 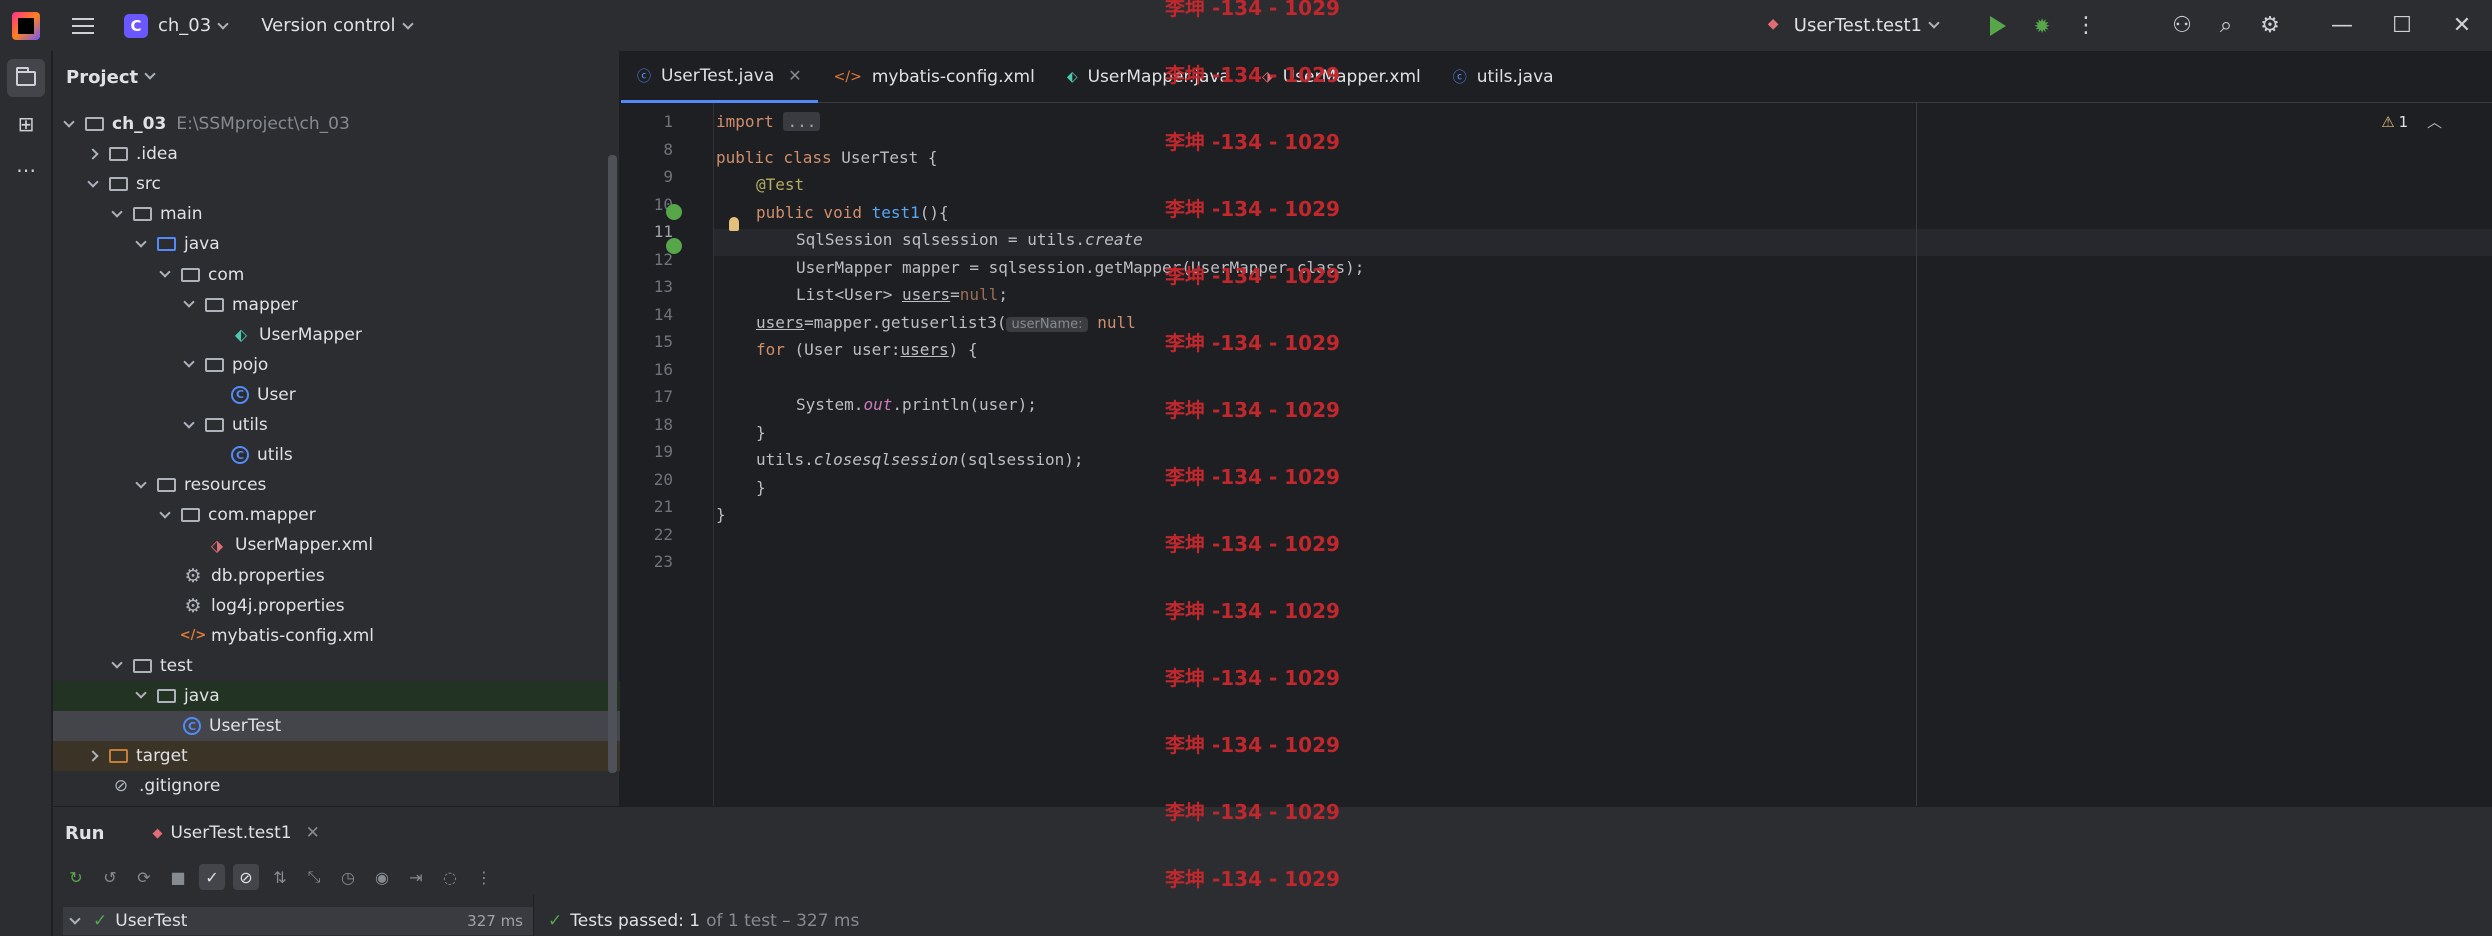 I want to click on tree-item: resources, so click(x=336, y=485).